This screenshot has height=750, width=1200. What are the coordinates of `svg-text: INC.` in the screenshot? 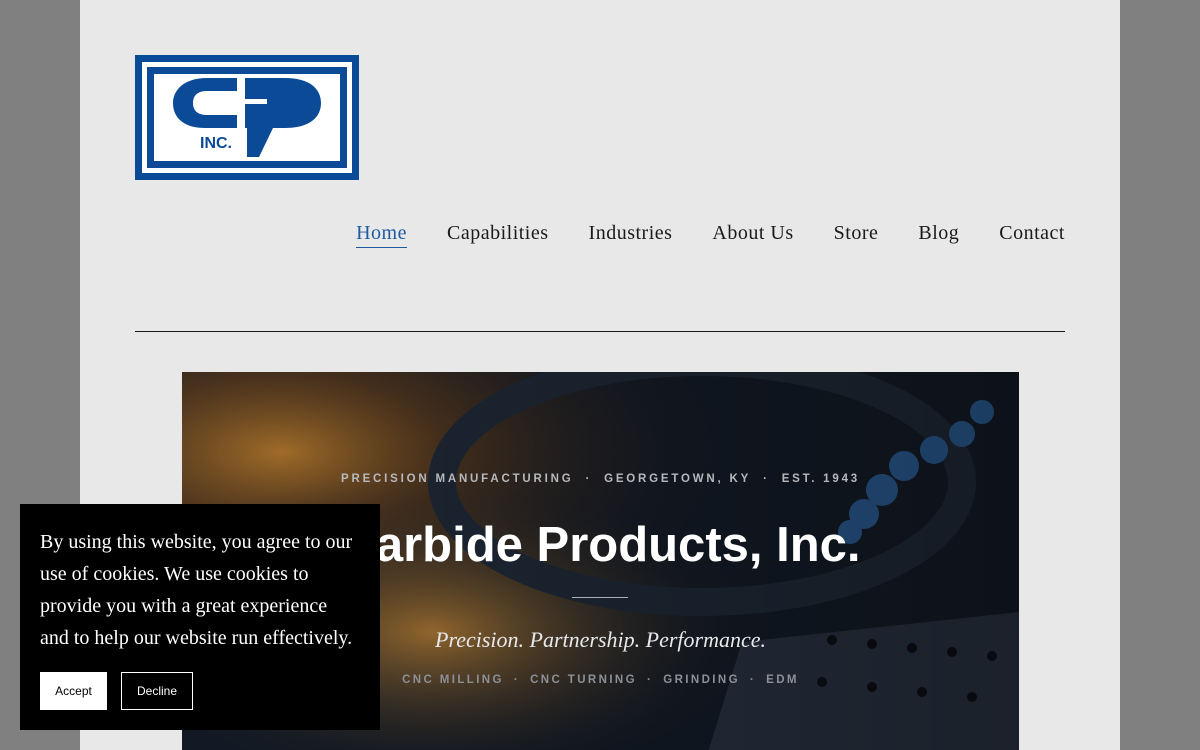 It's located at (216, 143).